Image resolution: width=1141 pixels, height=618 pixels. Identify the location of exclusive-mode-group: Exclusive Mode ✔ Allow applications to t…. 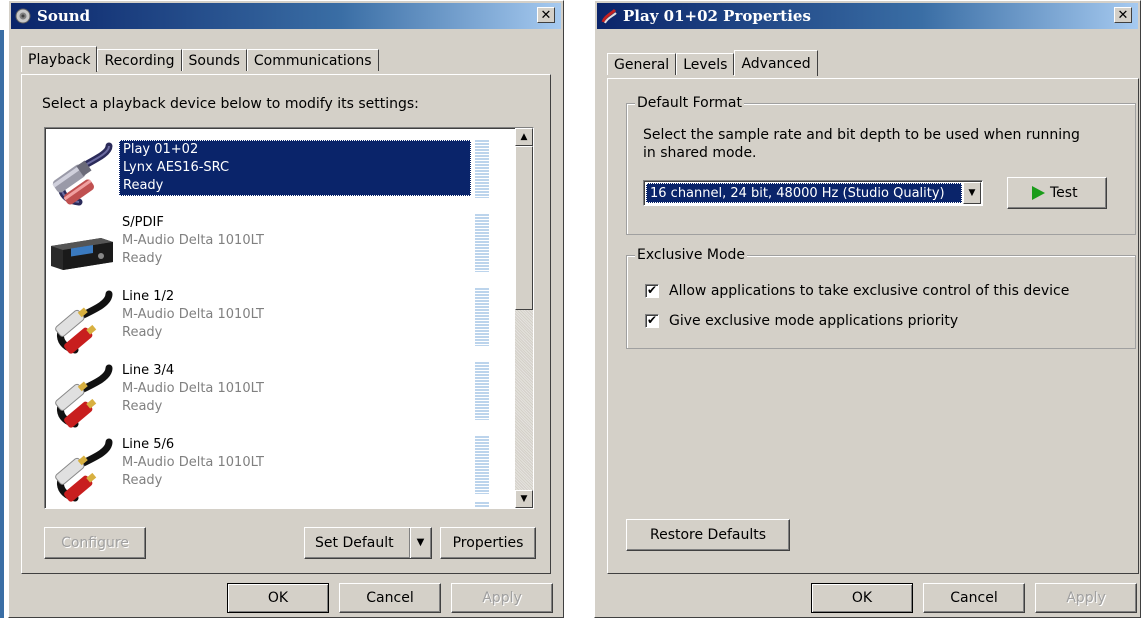
(881, 298).